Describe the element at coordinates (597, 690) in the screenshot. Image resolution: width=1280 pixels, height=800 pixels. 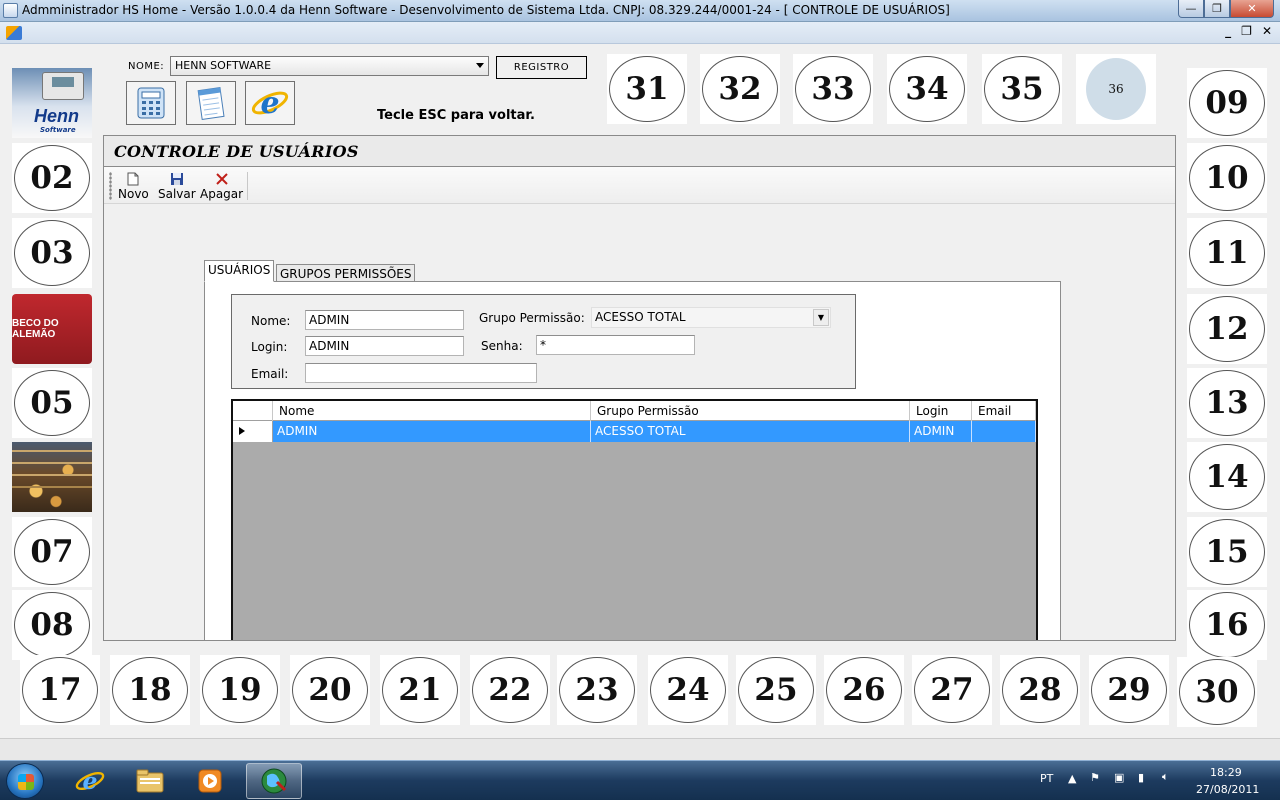
I see `tile-23: 23` at that location.